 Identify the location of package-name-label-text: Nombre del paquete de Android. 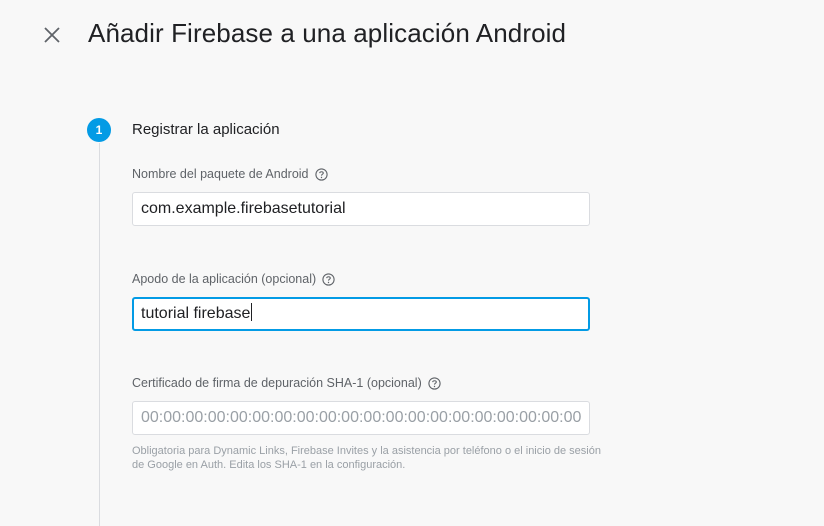
(220, 174).